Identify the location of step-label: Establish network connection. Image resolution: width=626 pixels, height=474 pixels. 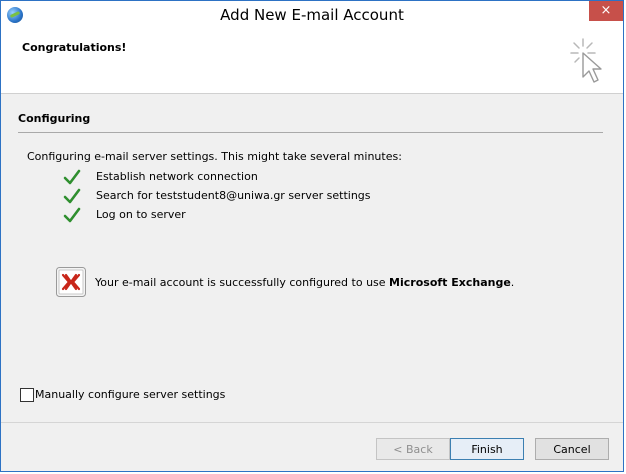
(177, 176).